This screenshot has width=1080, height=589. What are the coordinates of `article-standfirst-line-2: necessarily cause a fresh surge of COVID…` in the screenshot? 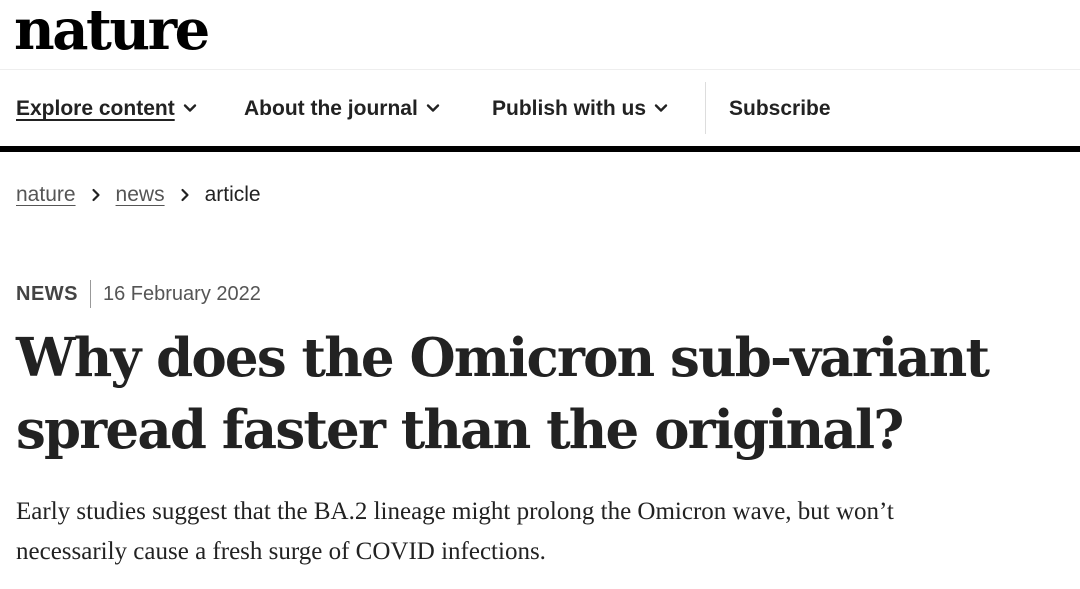 It's located at (281, 551).